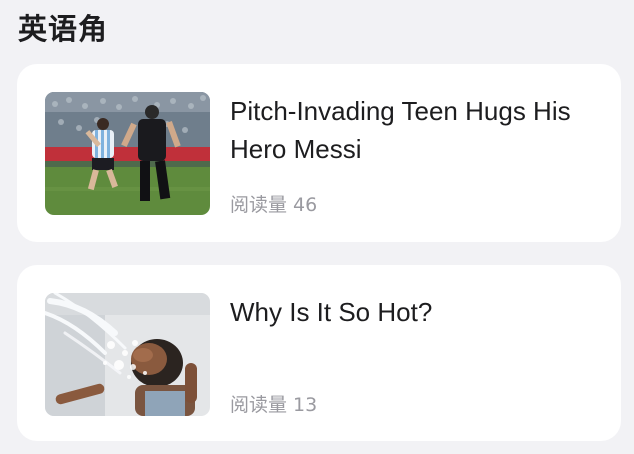 The image size is (634, 454). I want to click on read-count: 阅读量 13, so click(276, 403).